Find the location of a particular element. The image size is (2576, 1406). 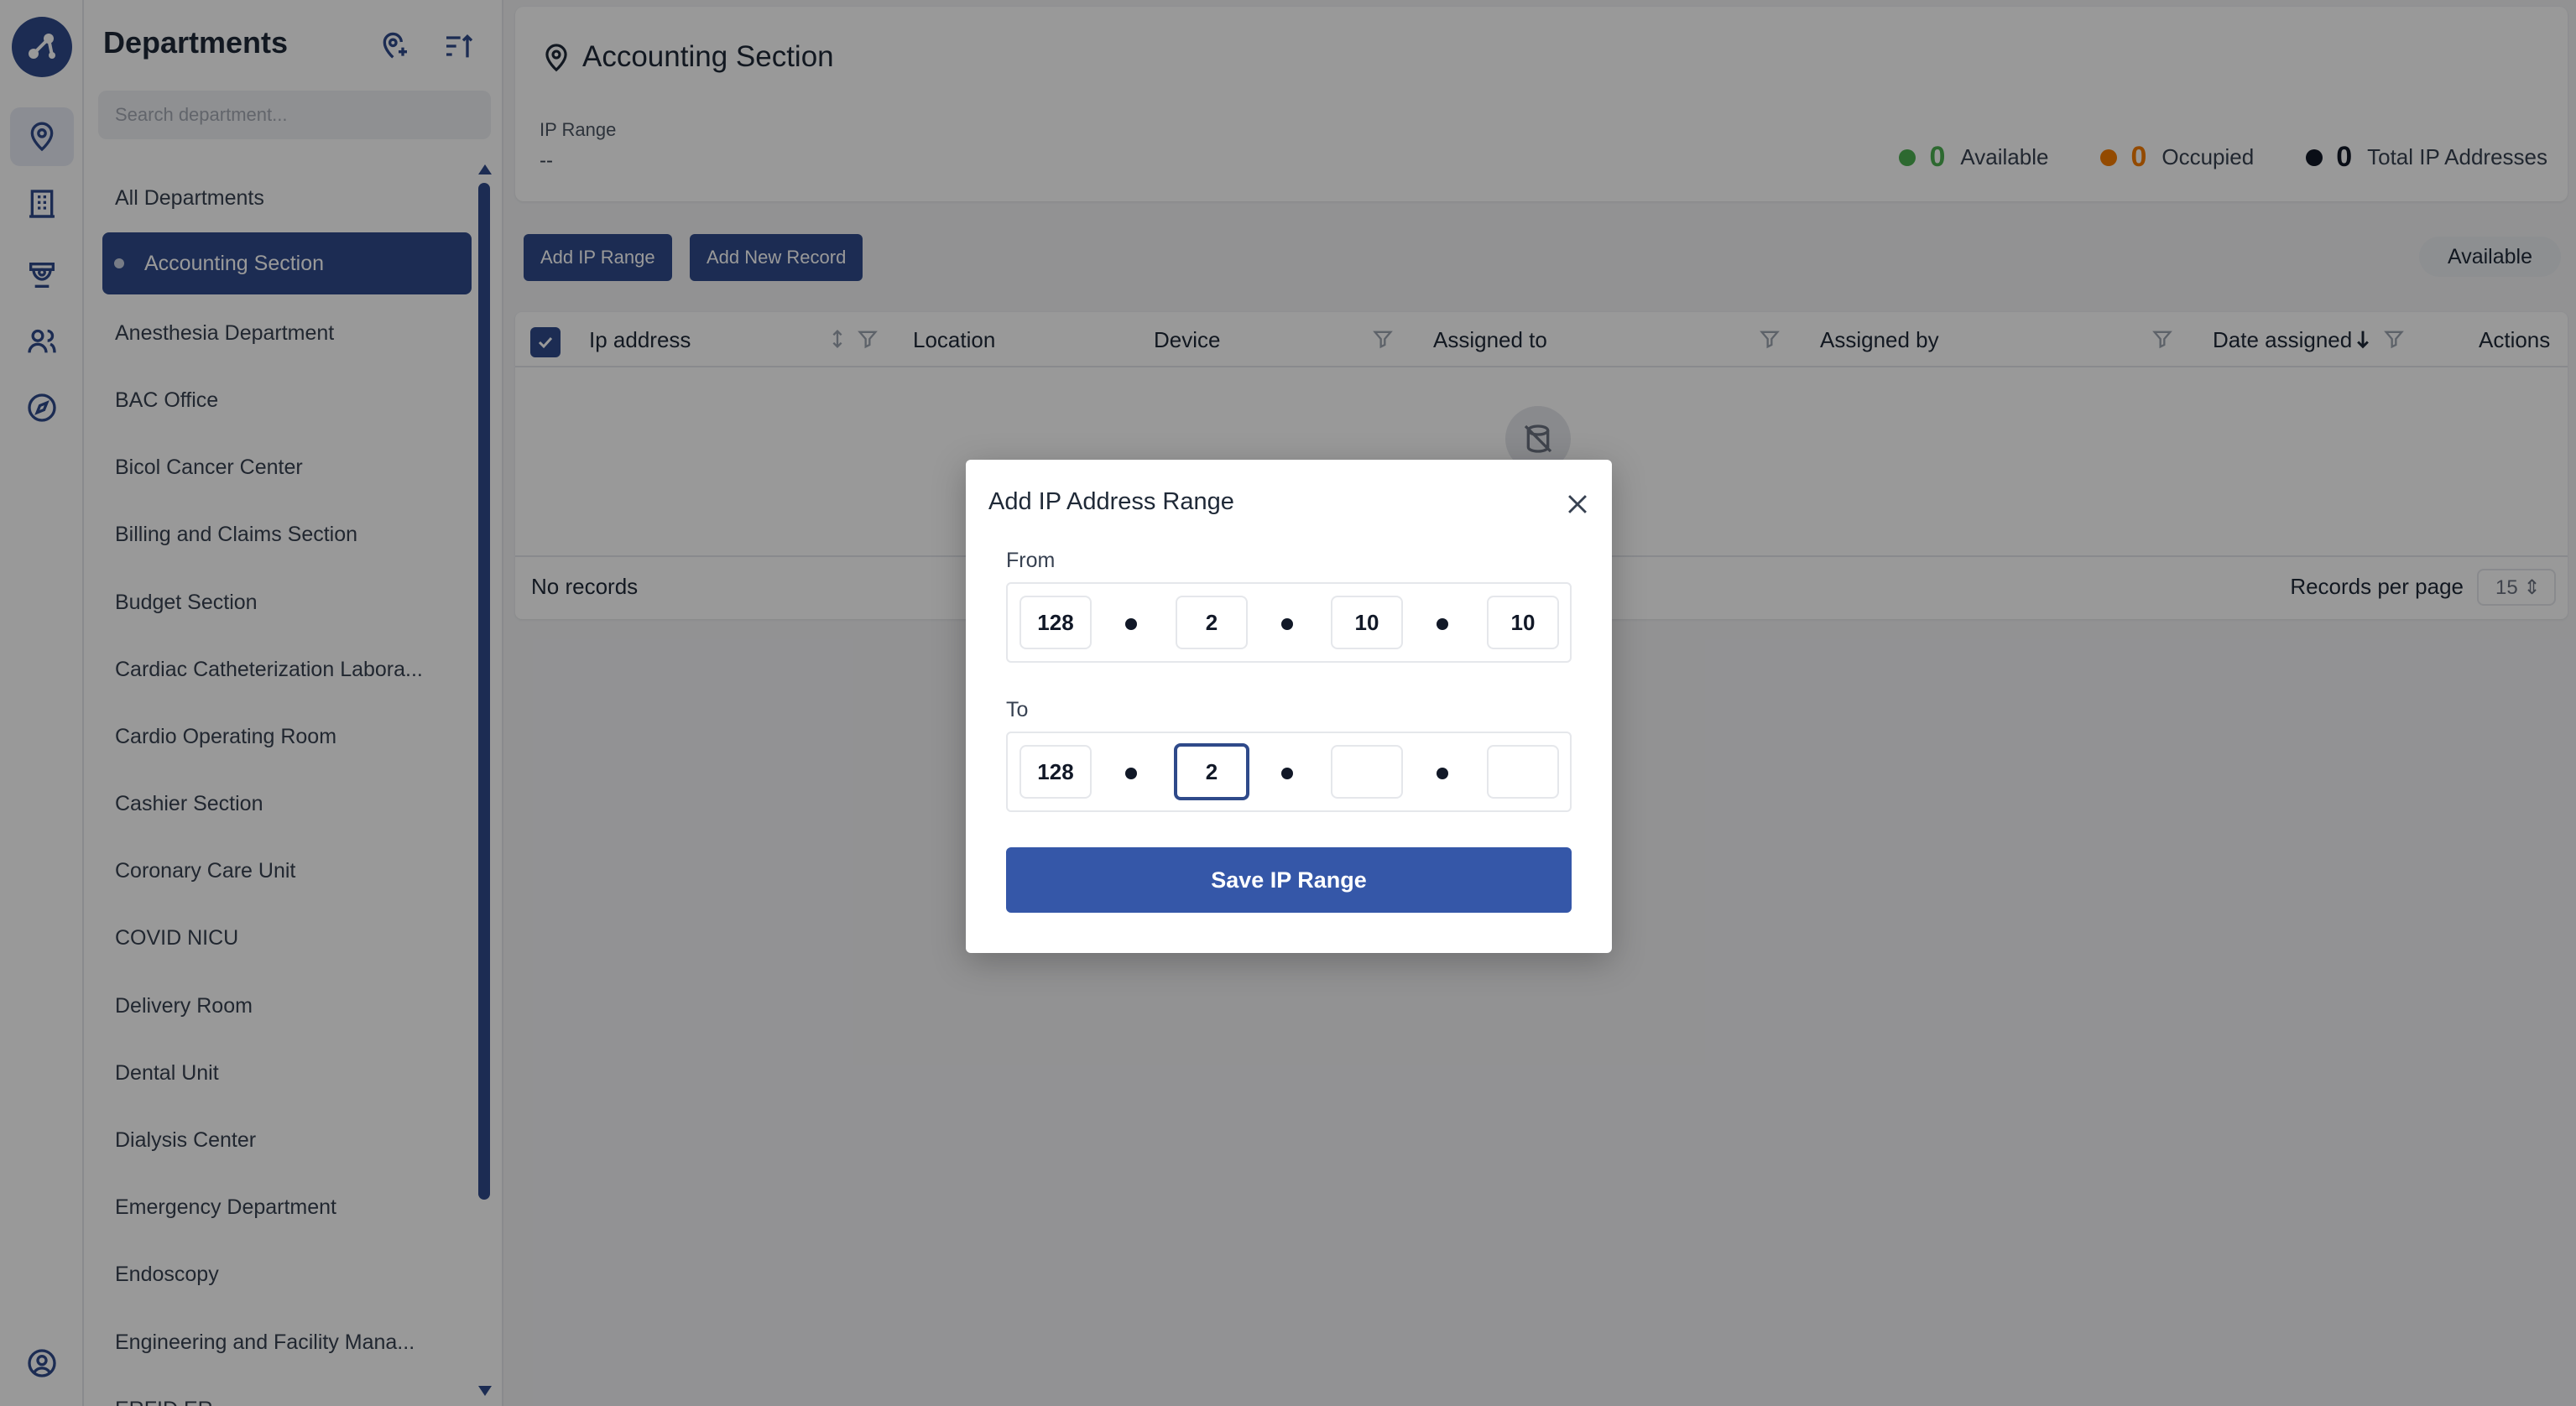

to-octet-4-input is located at coordinates (1523, 772).